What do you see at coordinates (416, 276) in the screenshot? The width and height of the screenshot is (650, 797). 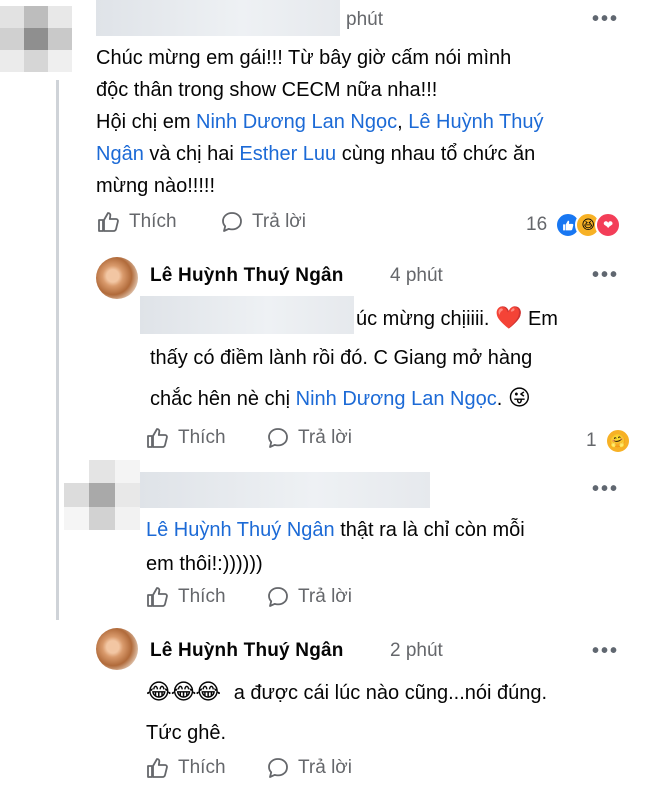 I see `comment-time: 4 phút` at bounding box center [416, 276].